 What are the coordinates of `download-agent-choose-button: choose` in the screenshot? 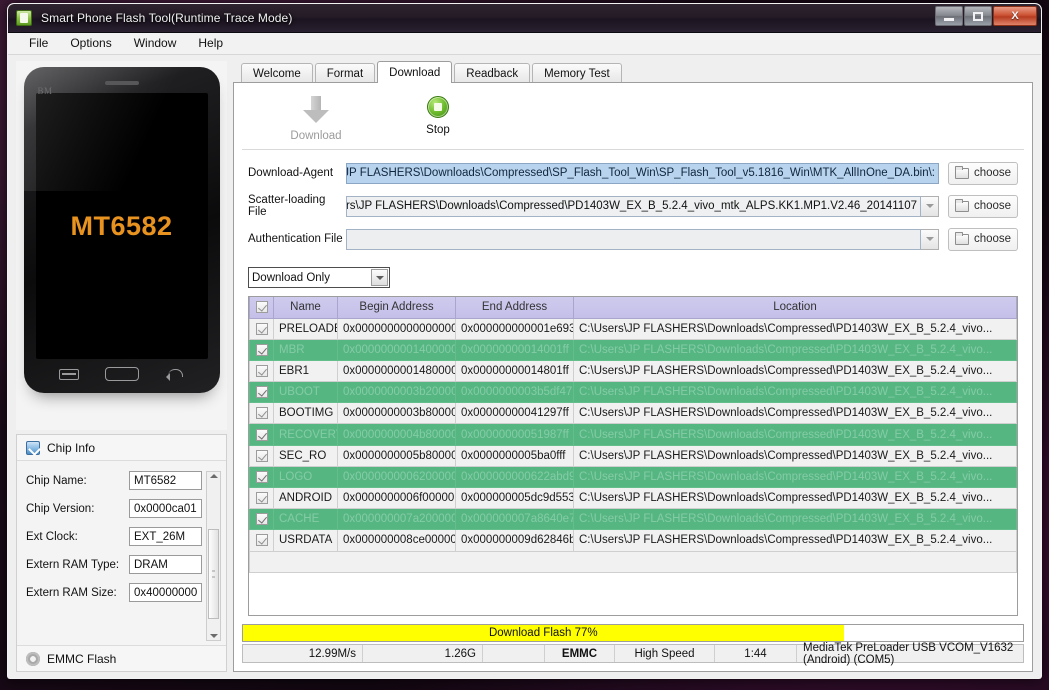 It's located at (983, 173).